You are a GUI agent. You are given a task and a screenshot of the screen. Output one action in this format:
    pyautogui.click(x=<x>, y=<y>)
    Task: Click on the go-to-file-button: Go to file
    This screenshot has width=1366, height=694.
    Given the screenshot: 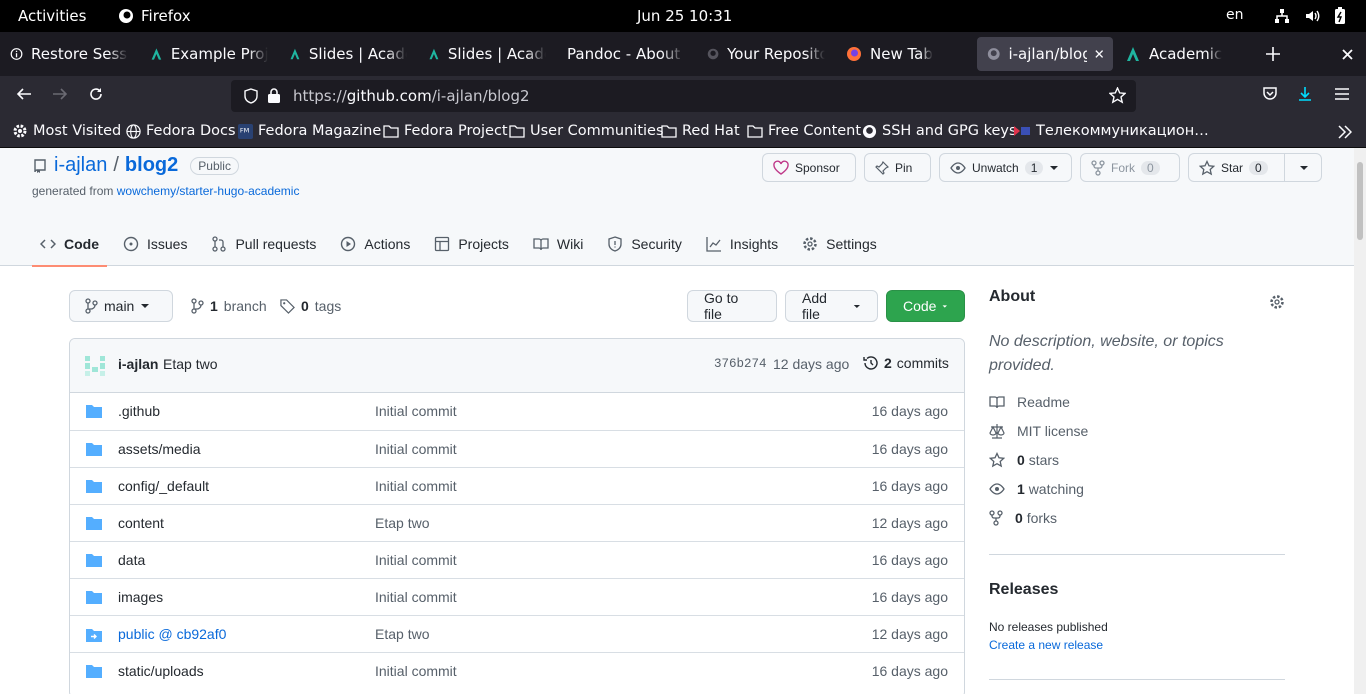 What is the action you would take?
    pyautogui.click(x=732, y=306)
    